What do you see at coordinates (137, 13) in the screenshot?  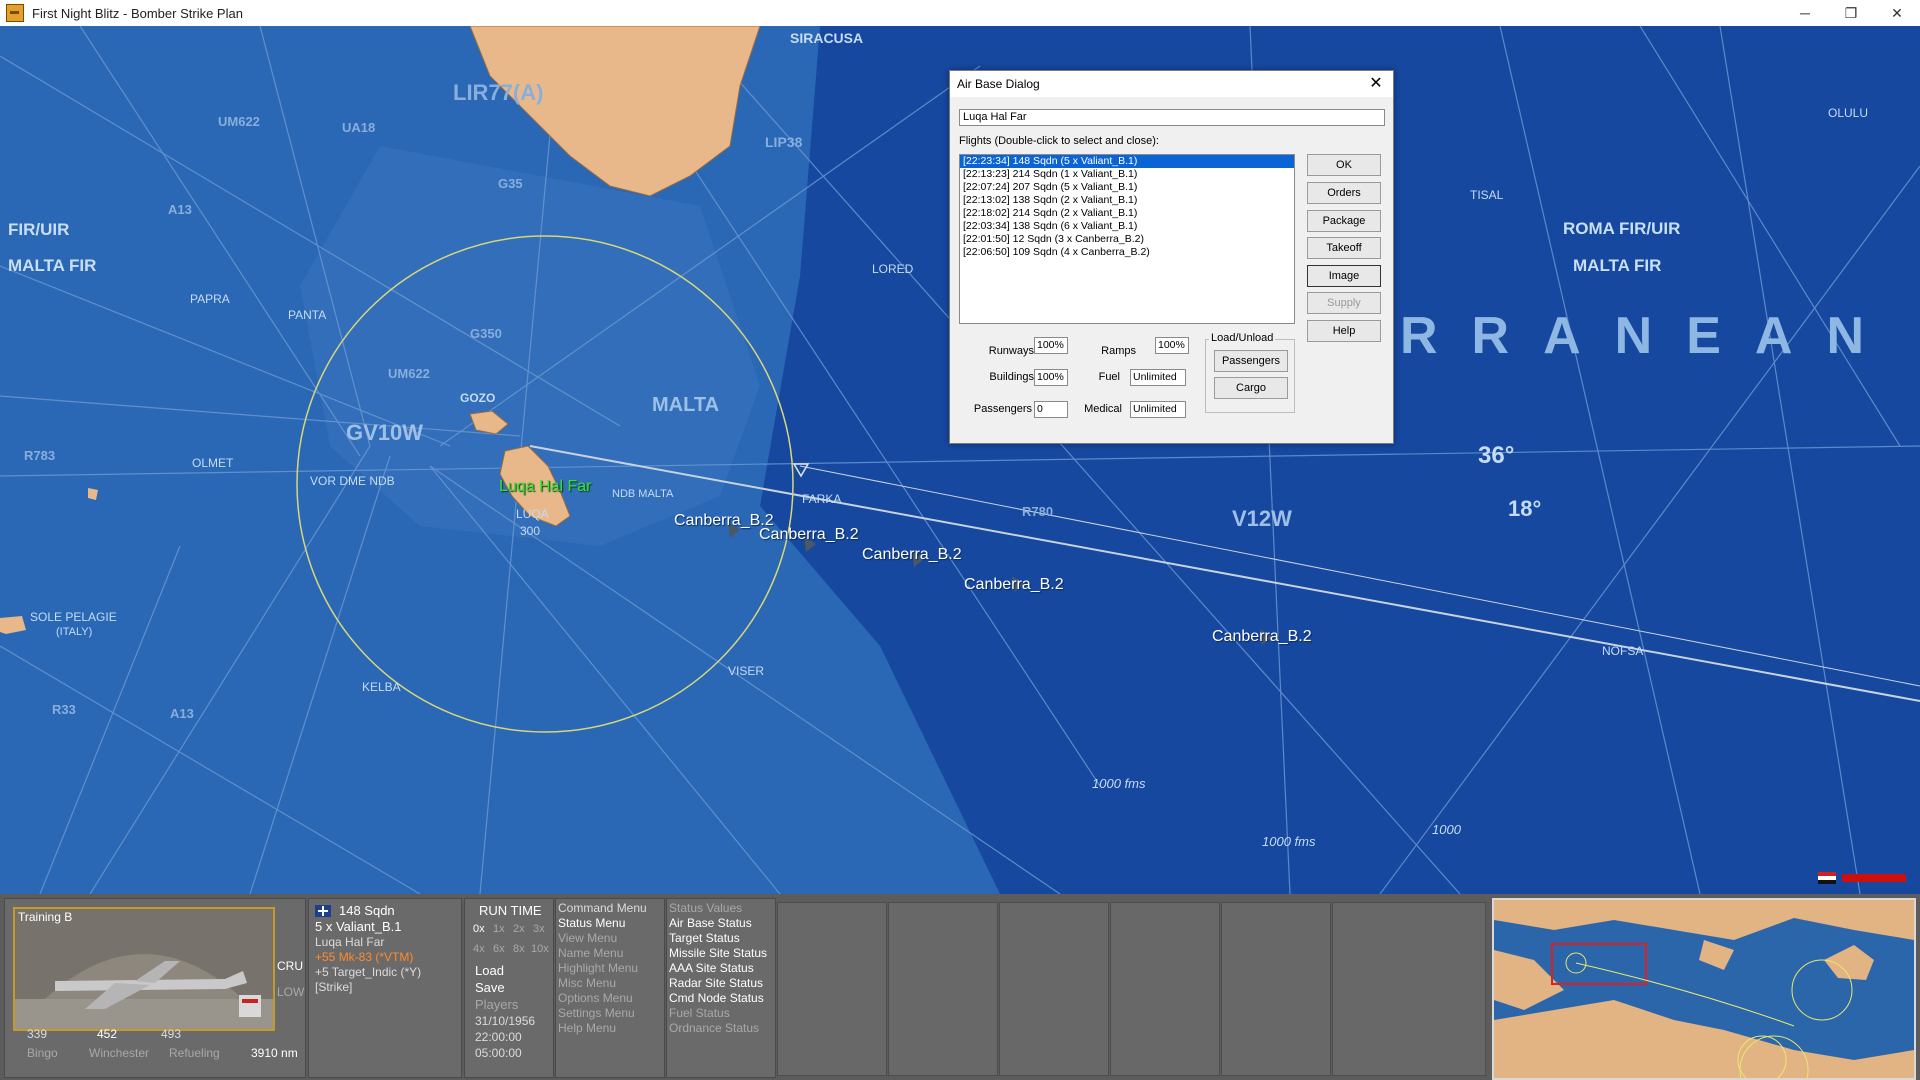 I see `window-title: First Night Blitz - Bomber Strike Plan` at bounding box center [137, 13].